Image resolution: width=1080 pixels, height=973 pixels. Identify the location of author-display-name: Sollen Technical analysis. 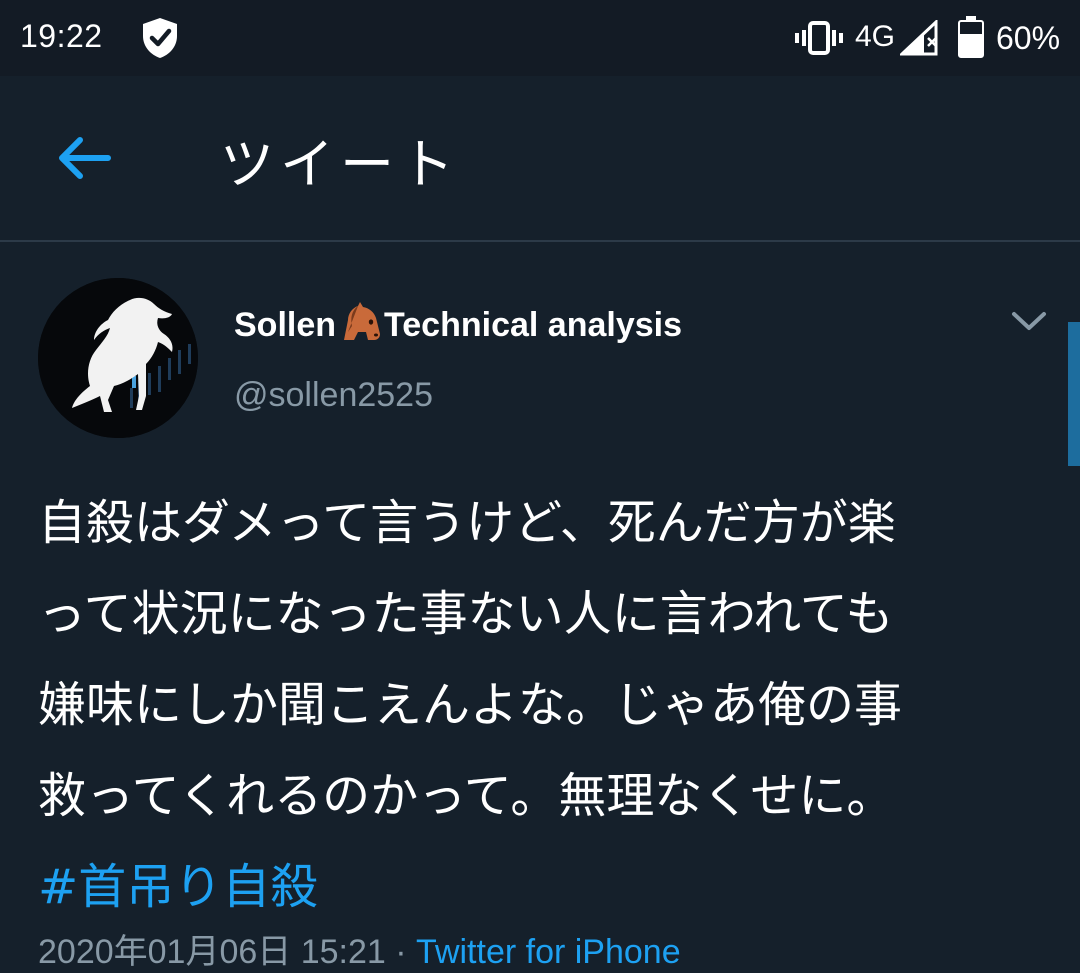
(458, 323).